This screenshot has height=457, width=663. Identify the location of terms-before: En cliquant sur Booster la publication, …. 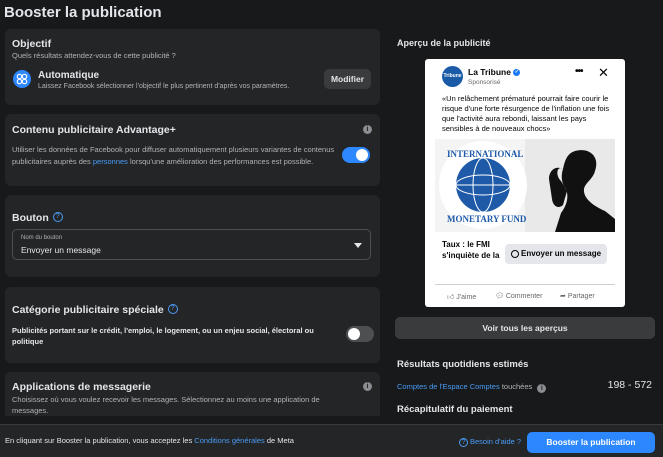
(99, 440).